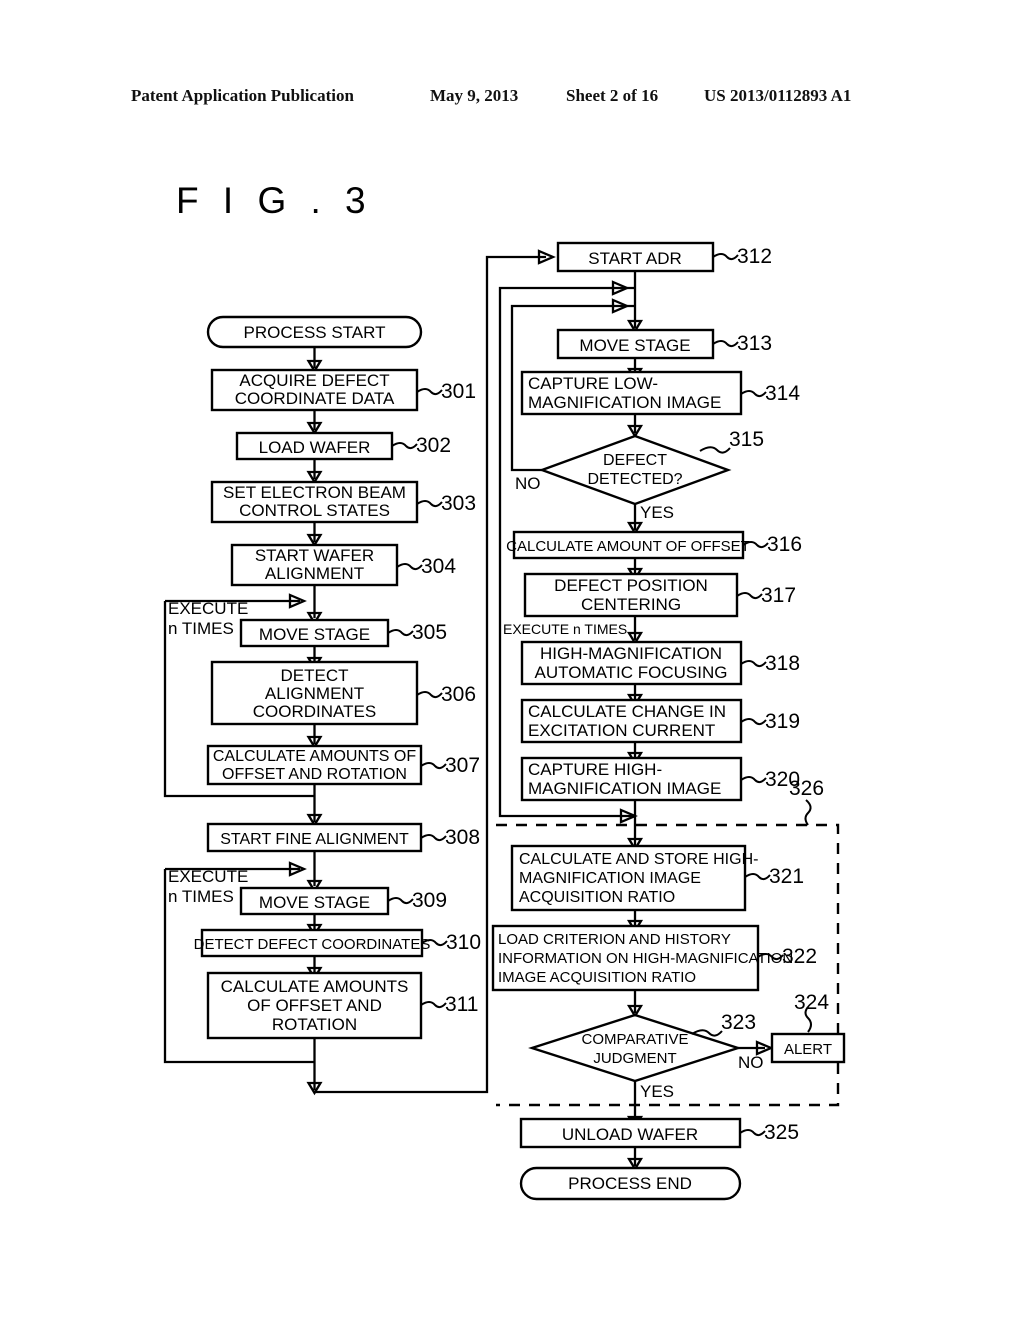  I want to click on node-311-ref: 311, so click(461, 1004).